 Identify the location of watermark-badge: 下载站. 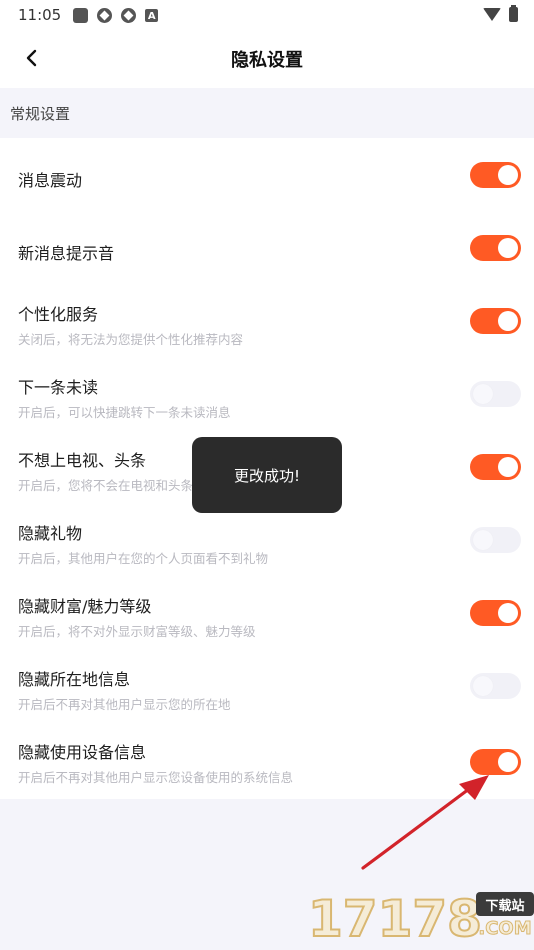
(505, 904).